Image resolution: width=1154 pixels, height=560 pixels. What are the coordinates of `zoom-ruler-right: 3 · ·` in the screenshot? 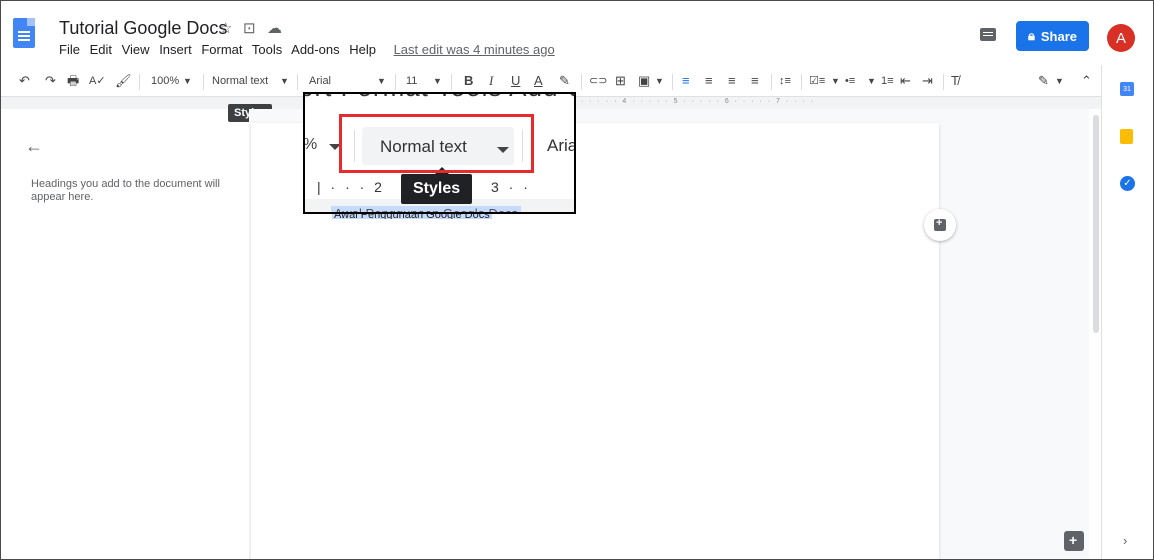 It's located at (511, 187).